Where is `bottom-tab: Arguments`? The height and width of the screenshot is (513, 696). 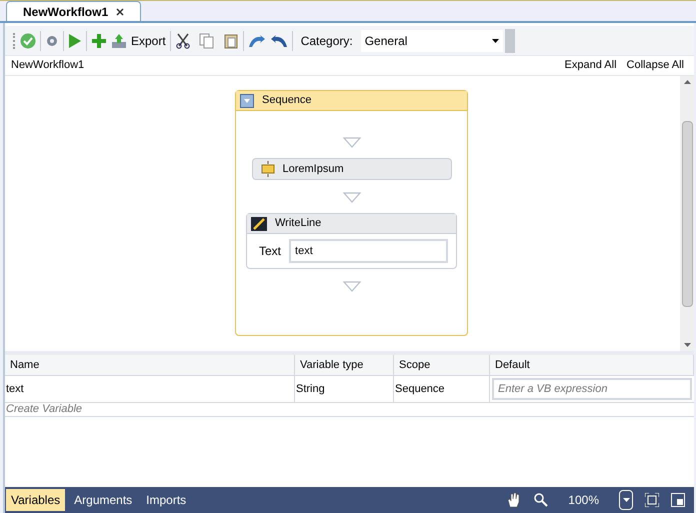 bottom-tab: Arguments is located at coordinates (103, 500).